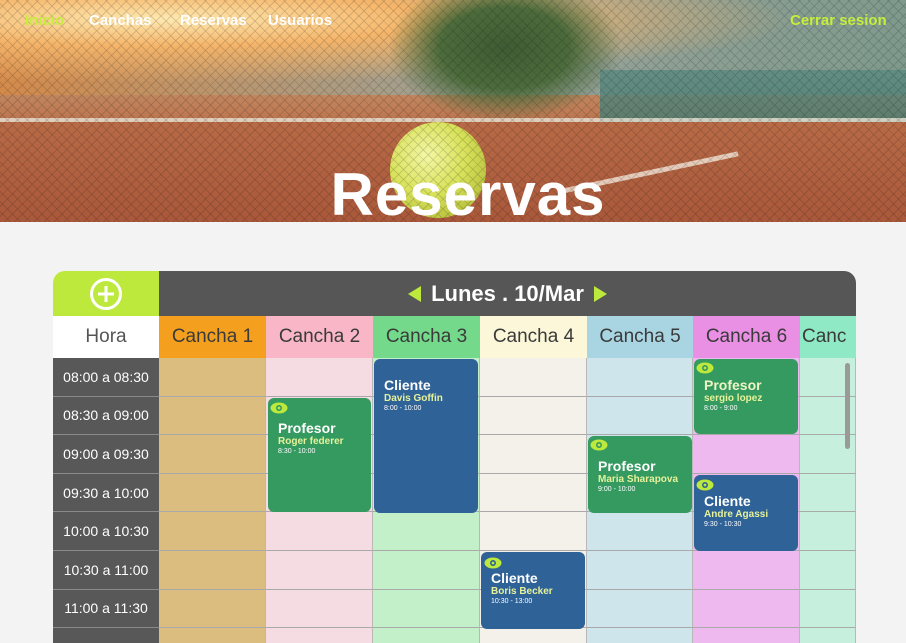 The height and width of the screenshot is (643, 906). Describe the element at coordinates (44, 20) in the screenshot. I see `nav-inicio: Inicio` at that location.